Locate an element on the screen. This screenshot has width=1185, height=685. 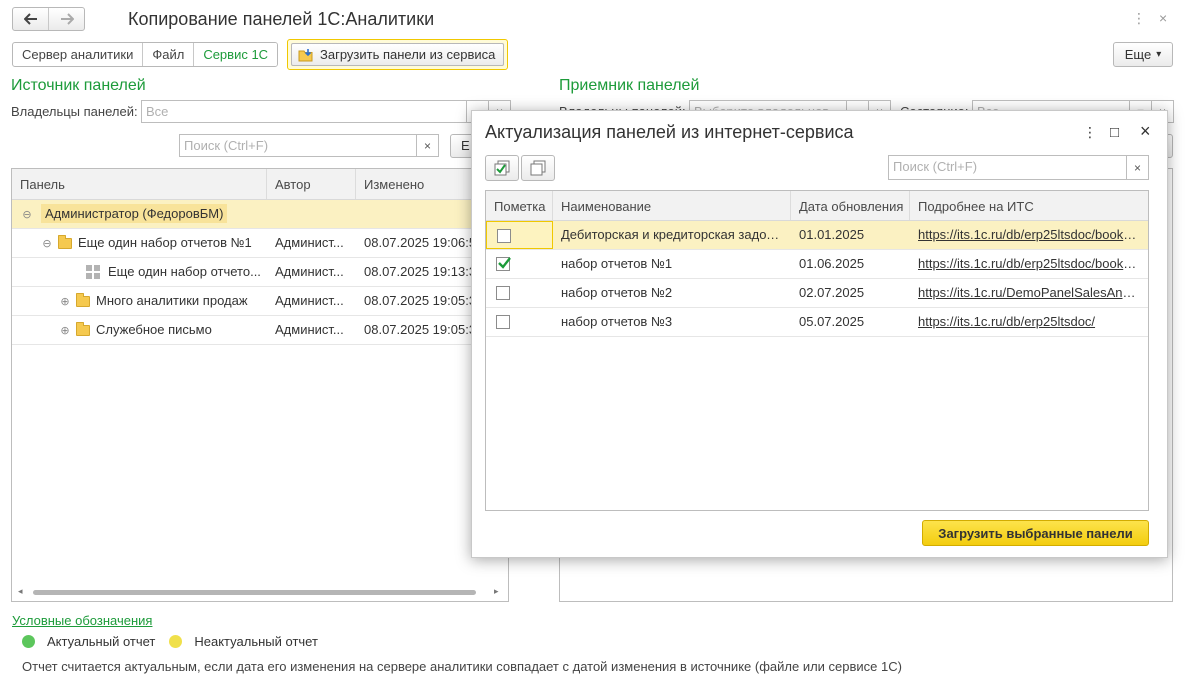
source-search-clear-icon: × is located at coordinates (428, 145).